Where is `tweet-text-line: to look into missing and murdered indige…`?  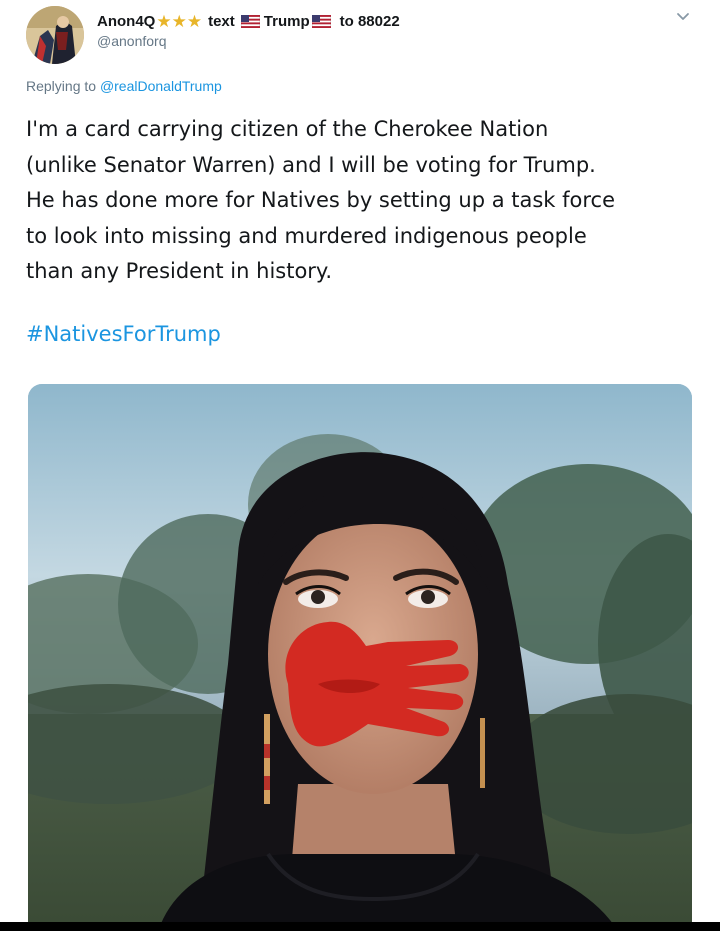 tweet-text-line: to look into missing and murdered indige… is located at coordinates (306, 235).